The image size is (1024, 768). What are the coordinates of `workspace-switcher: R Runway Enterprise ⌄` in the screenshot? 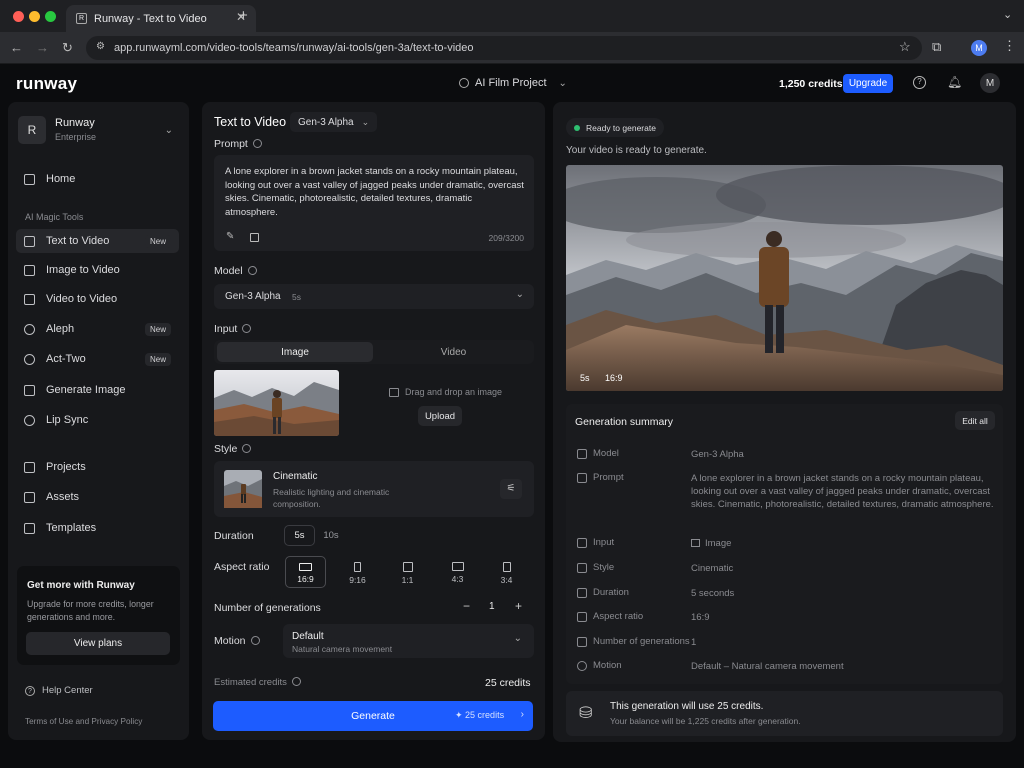 It's located at (98, 130).